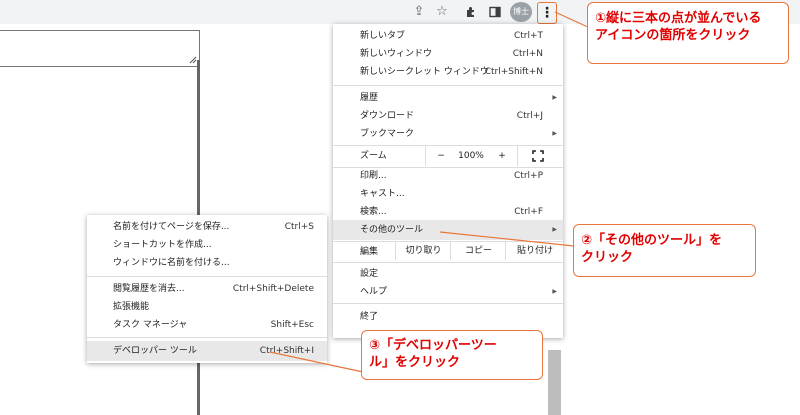 The width and height of the screenshot is (800, 415). I want to click on callout-step3: ③「デベロッパーツー ル」をクリック, so click(452, 355).